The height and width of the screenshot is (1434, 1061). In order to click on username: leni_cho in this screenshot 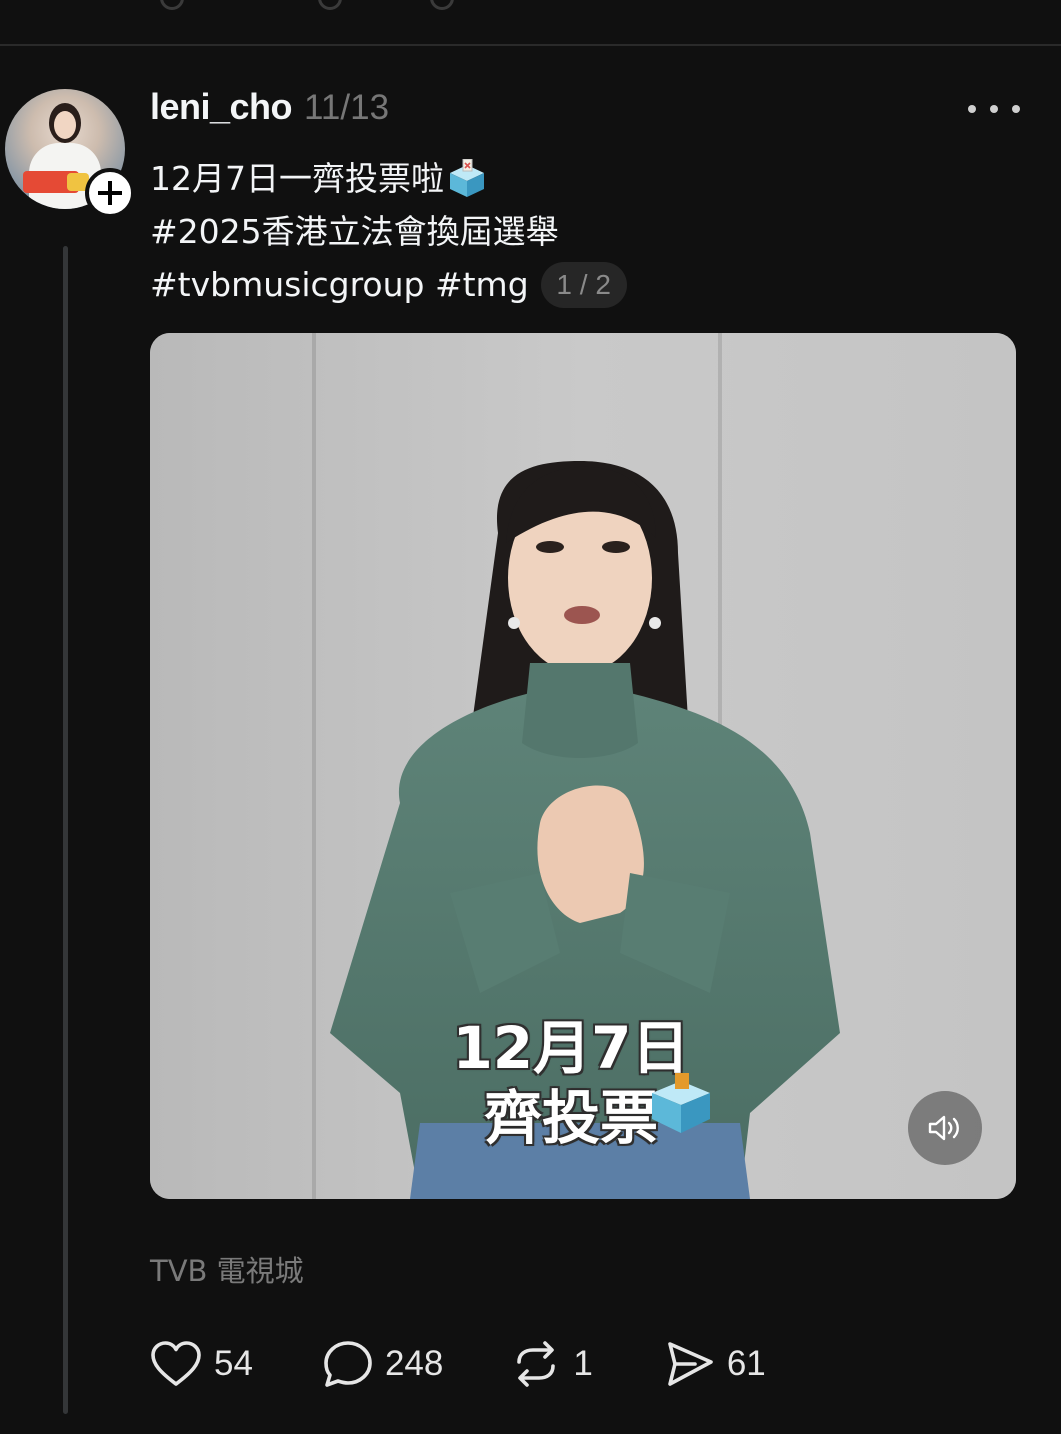, I will do `click(221, 107)`.